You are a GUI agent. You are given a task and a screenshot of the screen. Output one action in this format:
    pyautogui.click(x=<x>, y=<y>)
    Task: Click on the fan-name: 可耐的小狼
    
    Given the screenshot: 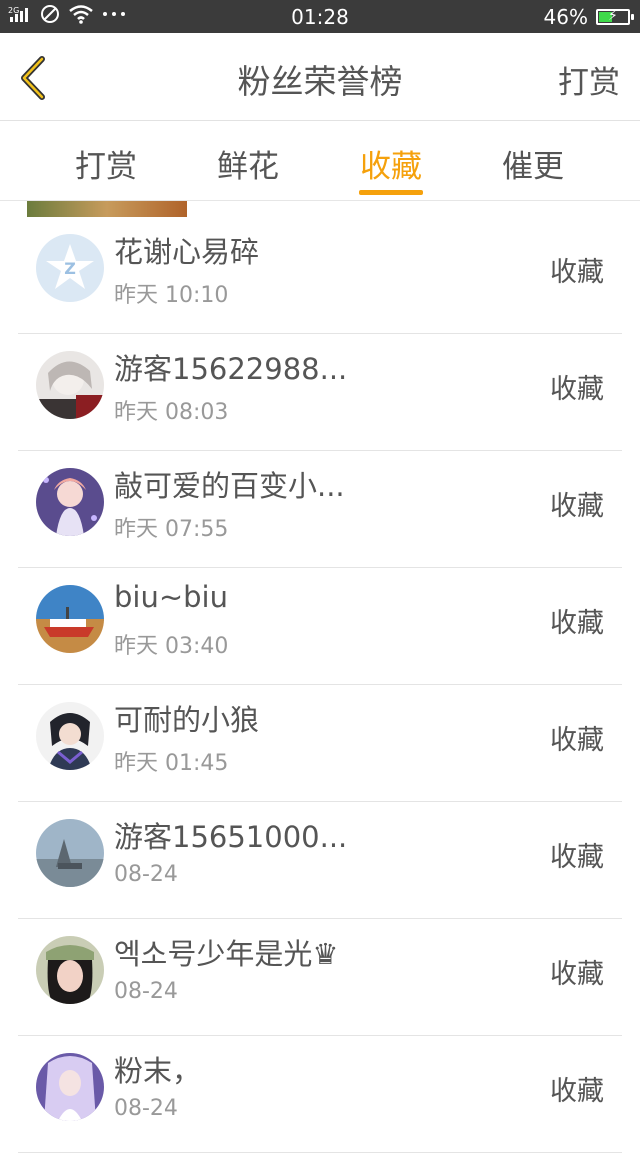 What is the action you would take?
    pyautogui.click(x=187, y=720)
    